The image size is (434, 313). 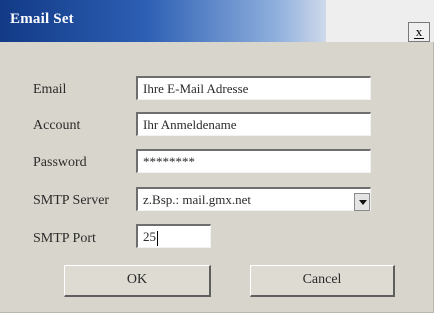 I want to click on password-field: ********, so click(x=253, y=161).